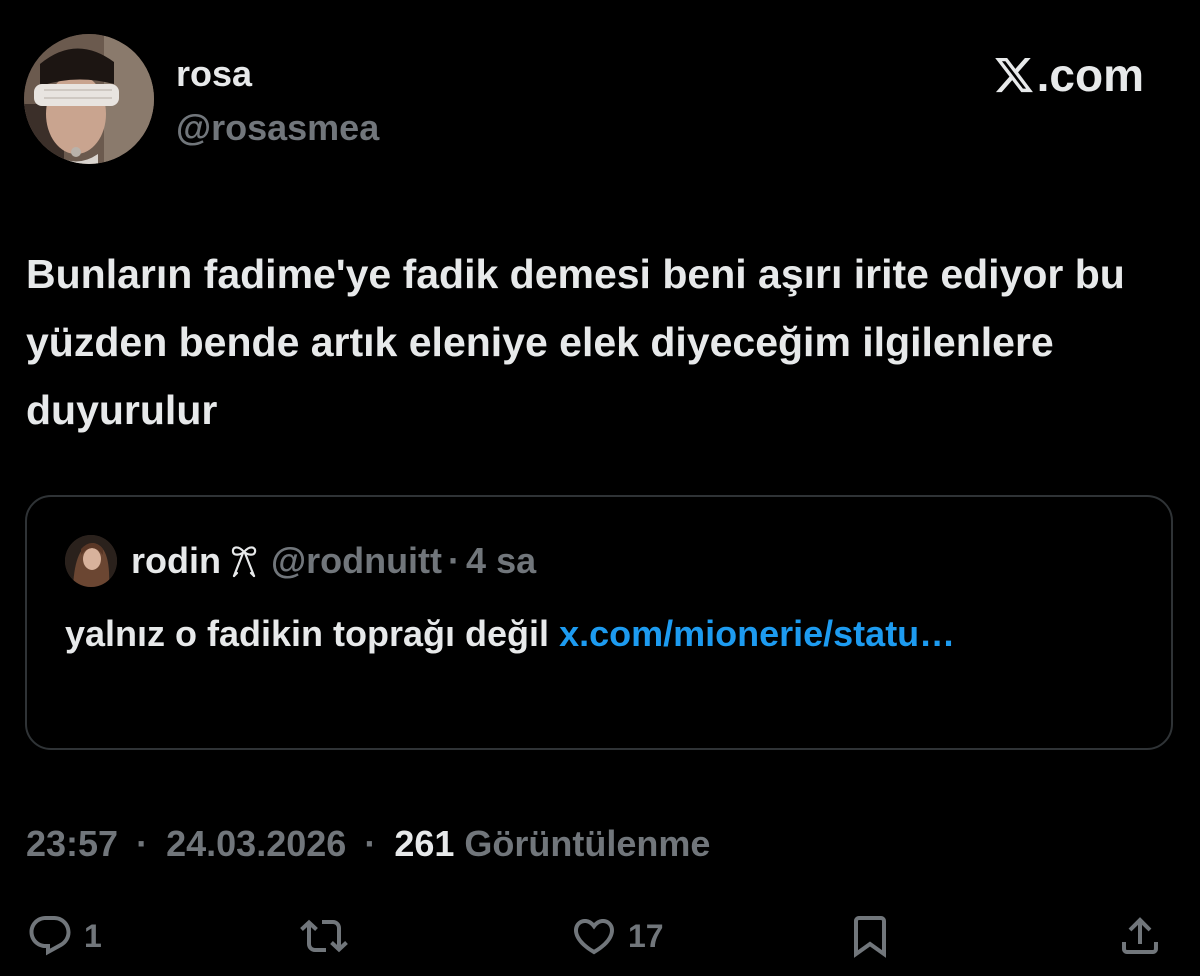 This screenshot has height=976, width=1200. I want to click on author-handle: @rosasmea, so click(277, 128).